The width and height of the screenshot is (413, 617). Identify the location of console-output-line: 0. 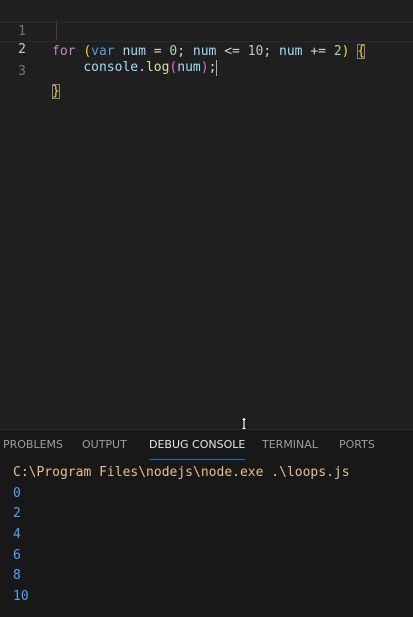
(17, 493).